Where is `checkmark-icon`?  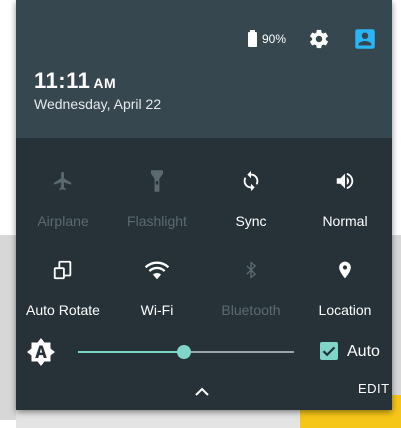
checkmark-icon is located at coordinates (329, 351).